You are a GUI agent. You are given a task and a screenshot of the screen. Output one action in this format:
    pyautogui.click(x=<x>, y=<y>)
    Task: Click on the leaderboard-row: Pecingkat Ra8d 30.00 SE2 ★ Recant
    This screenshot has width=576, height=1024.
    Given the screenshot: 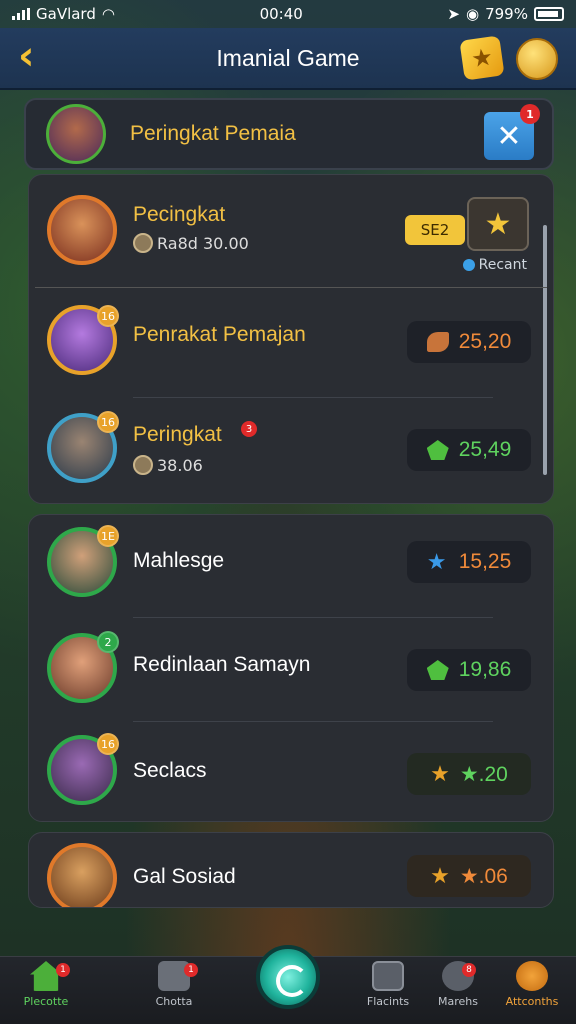 What is the action you would take?
    pyautogui.click(x=291, y=231)
    